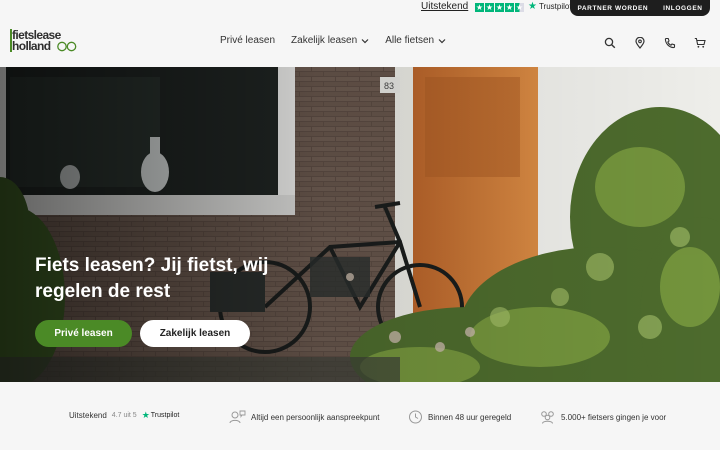 Image resolution: width=720 pixels, height=450 pixels. What do you see at coordinates (670, 42) in the screenshot?
I see `phone-icon` at bounding box center [670, 42].